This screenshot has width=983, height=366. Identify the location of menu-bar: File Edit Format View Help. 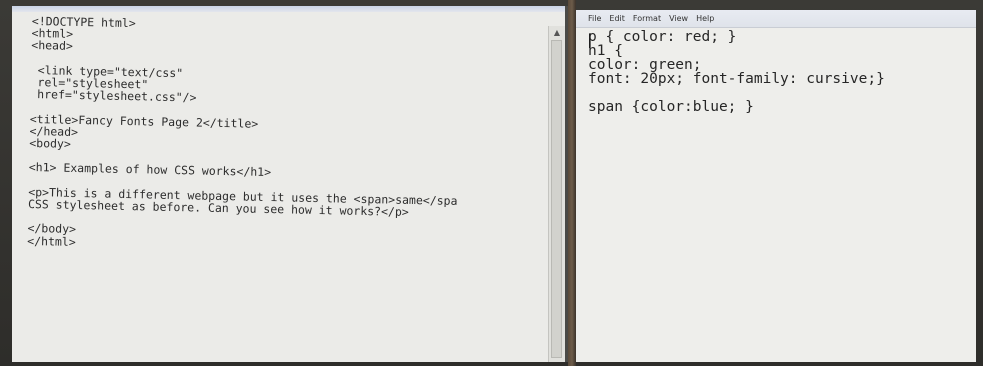
(776, 19).